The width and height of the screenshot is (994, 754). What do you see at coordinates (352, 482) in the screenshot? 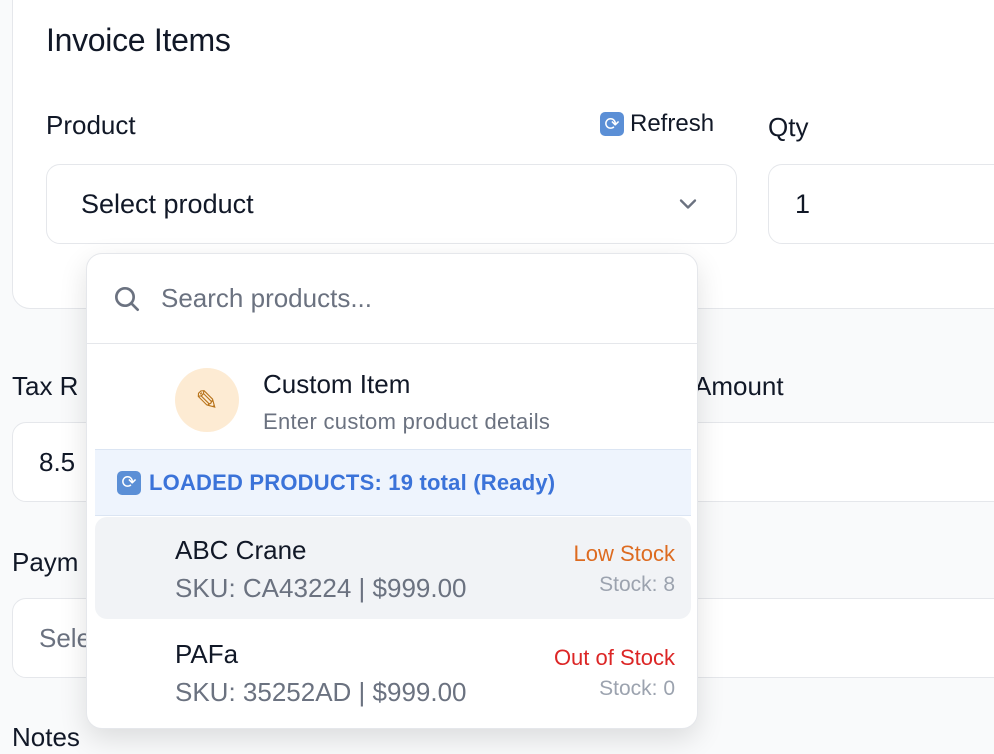
I see `loaded-products-text: LOADED PRODUCTS: 19 total (Ready)` at bounding box center [352, 482].